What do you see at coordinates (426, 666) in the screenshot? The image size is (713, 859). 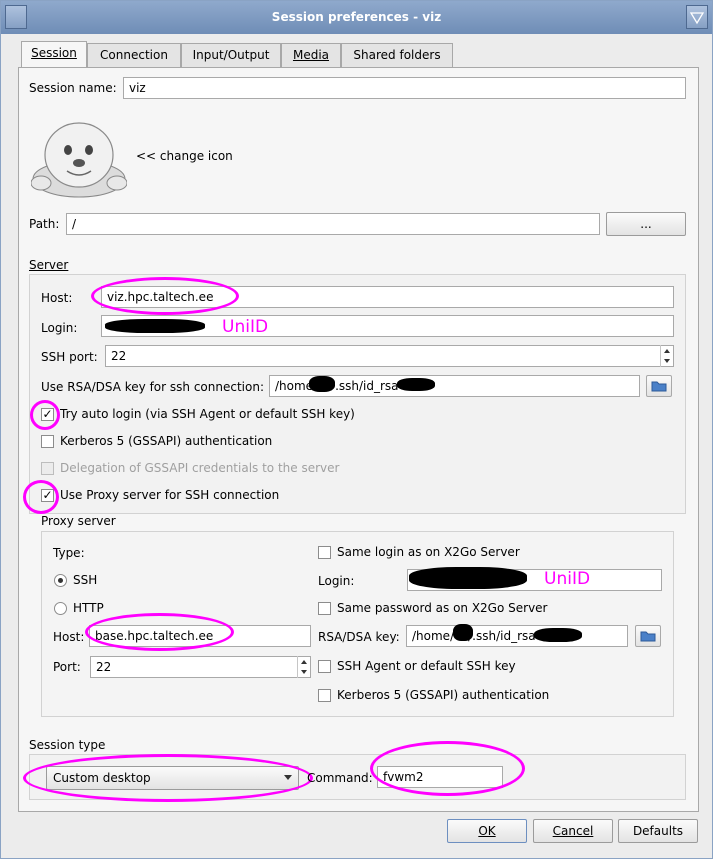 I see `ssh-agent-label: SSH Agent or default SSH key` at bounding box center [426, 666].